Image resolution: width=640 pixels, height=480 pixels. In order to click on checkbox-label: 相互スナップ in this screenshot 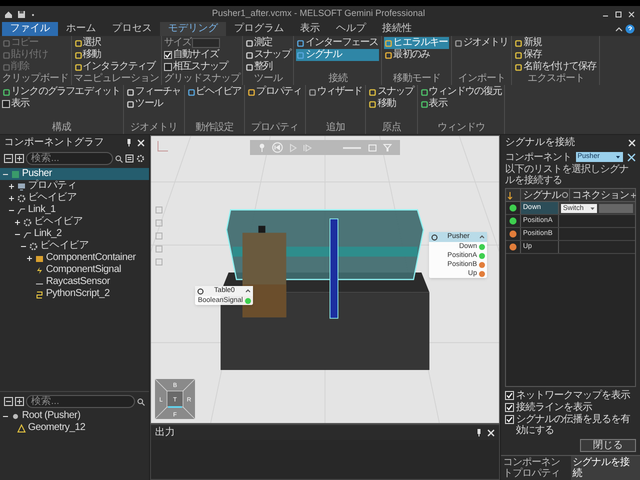, I will do `click(200, 67)`.